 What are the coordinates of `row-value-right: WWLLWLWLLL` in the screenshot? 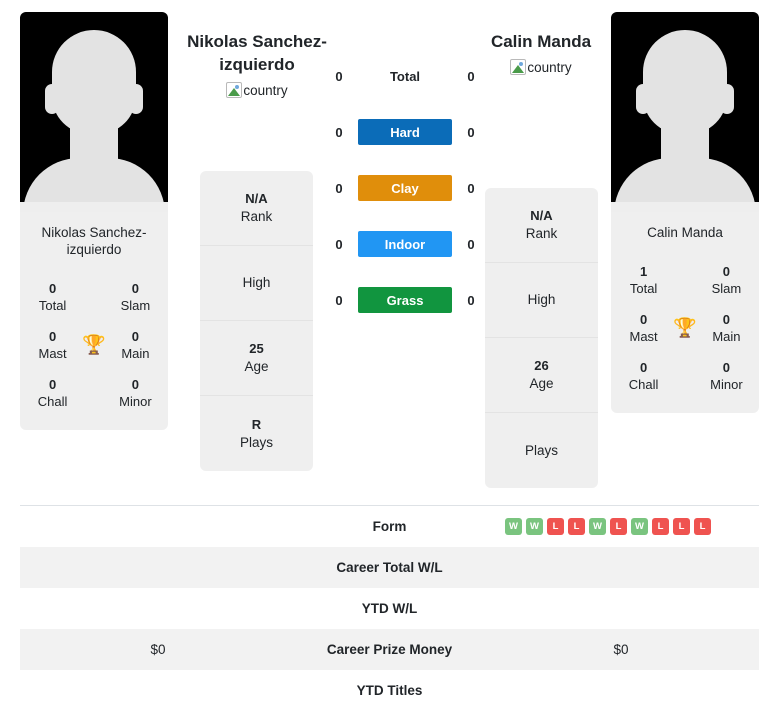 It's located at (621, 526).